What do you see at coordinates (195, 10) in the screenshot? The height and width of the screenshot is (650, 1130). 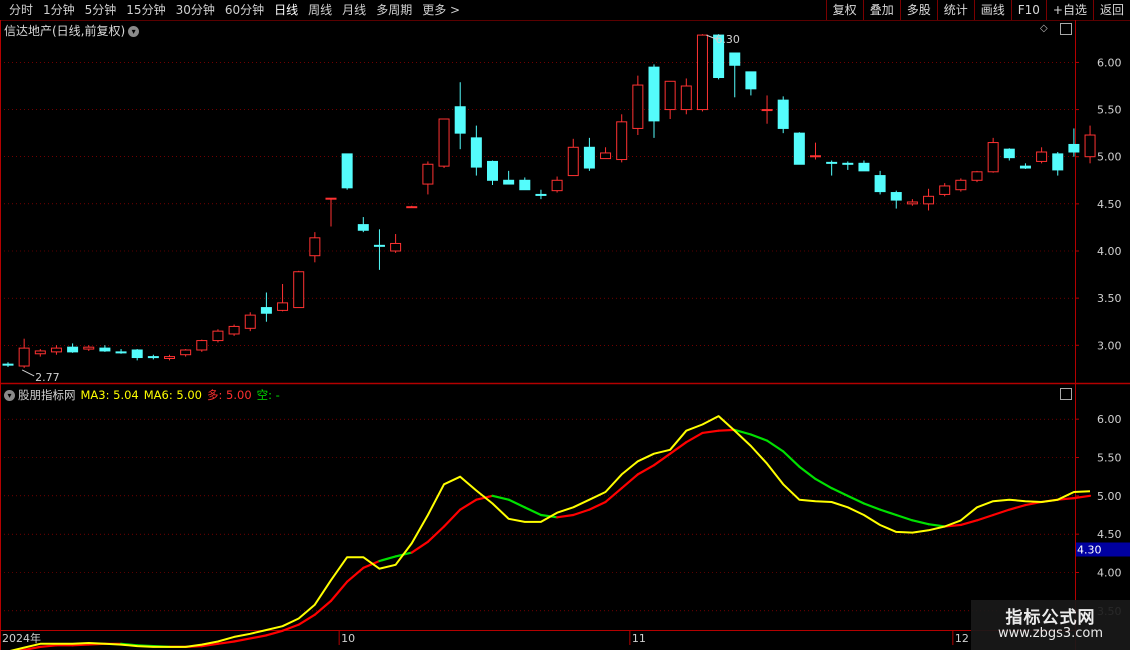 I see `tab-period-4: 30分钟` at bounding box center [195, 10].